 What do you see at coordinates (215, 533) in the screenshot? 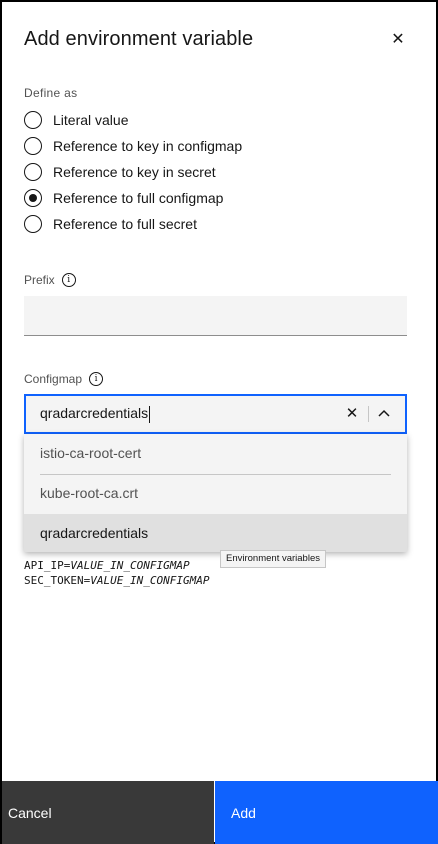
I see `menu-option-qradarcredentials: qradarcredentials` at bounding box center [215, 533].